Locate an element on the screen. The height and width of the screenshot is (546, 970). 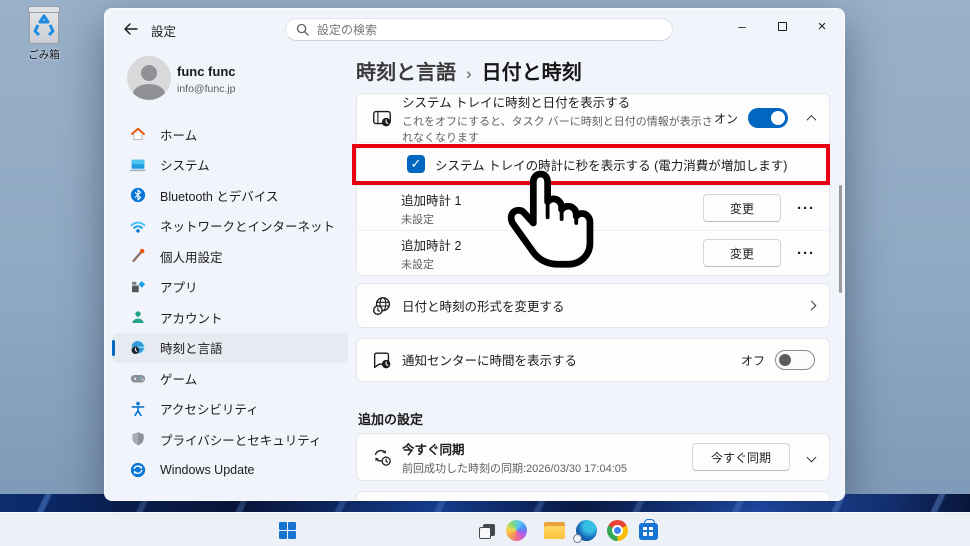
back-arrow-icon is located at coordinates (131, 29).